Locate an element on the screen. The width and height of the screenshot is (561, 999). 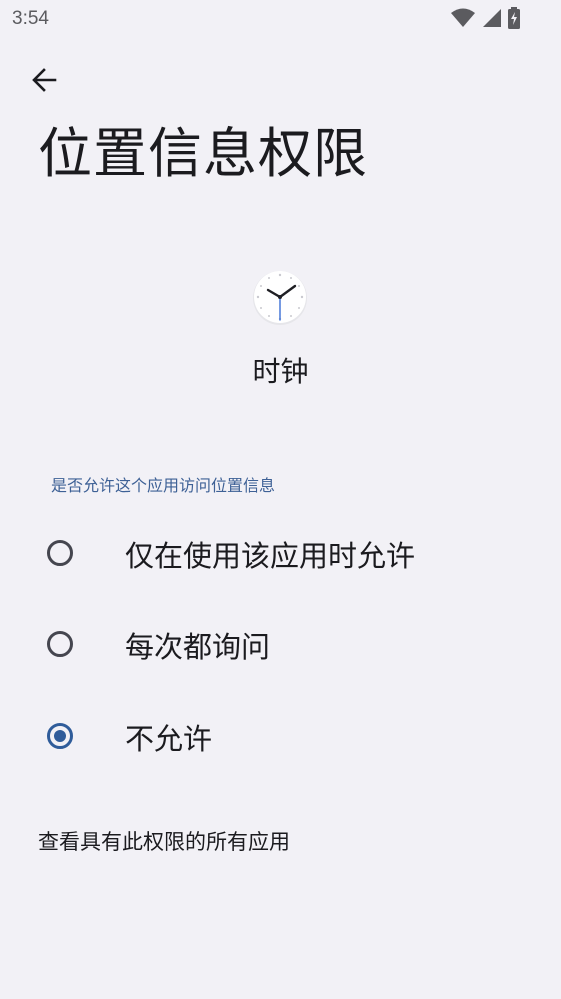
option-label: 不允许 is located at coordinates (169, 739).